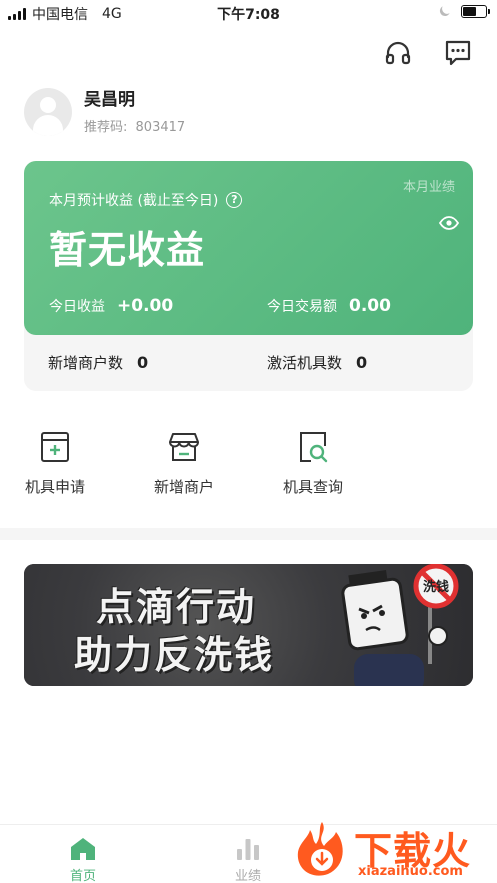 Image resolution: width=497 pixels, height=883 pixels. I want to click on today-earnings-value: +0.00, so click(145, 306).